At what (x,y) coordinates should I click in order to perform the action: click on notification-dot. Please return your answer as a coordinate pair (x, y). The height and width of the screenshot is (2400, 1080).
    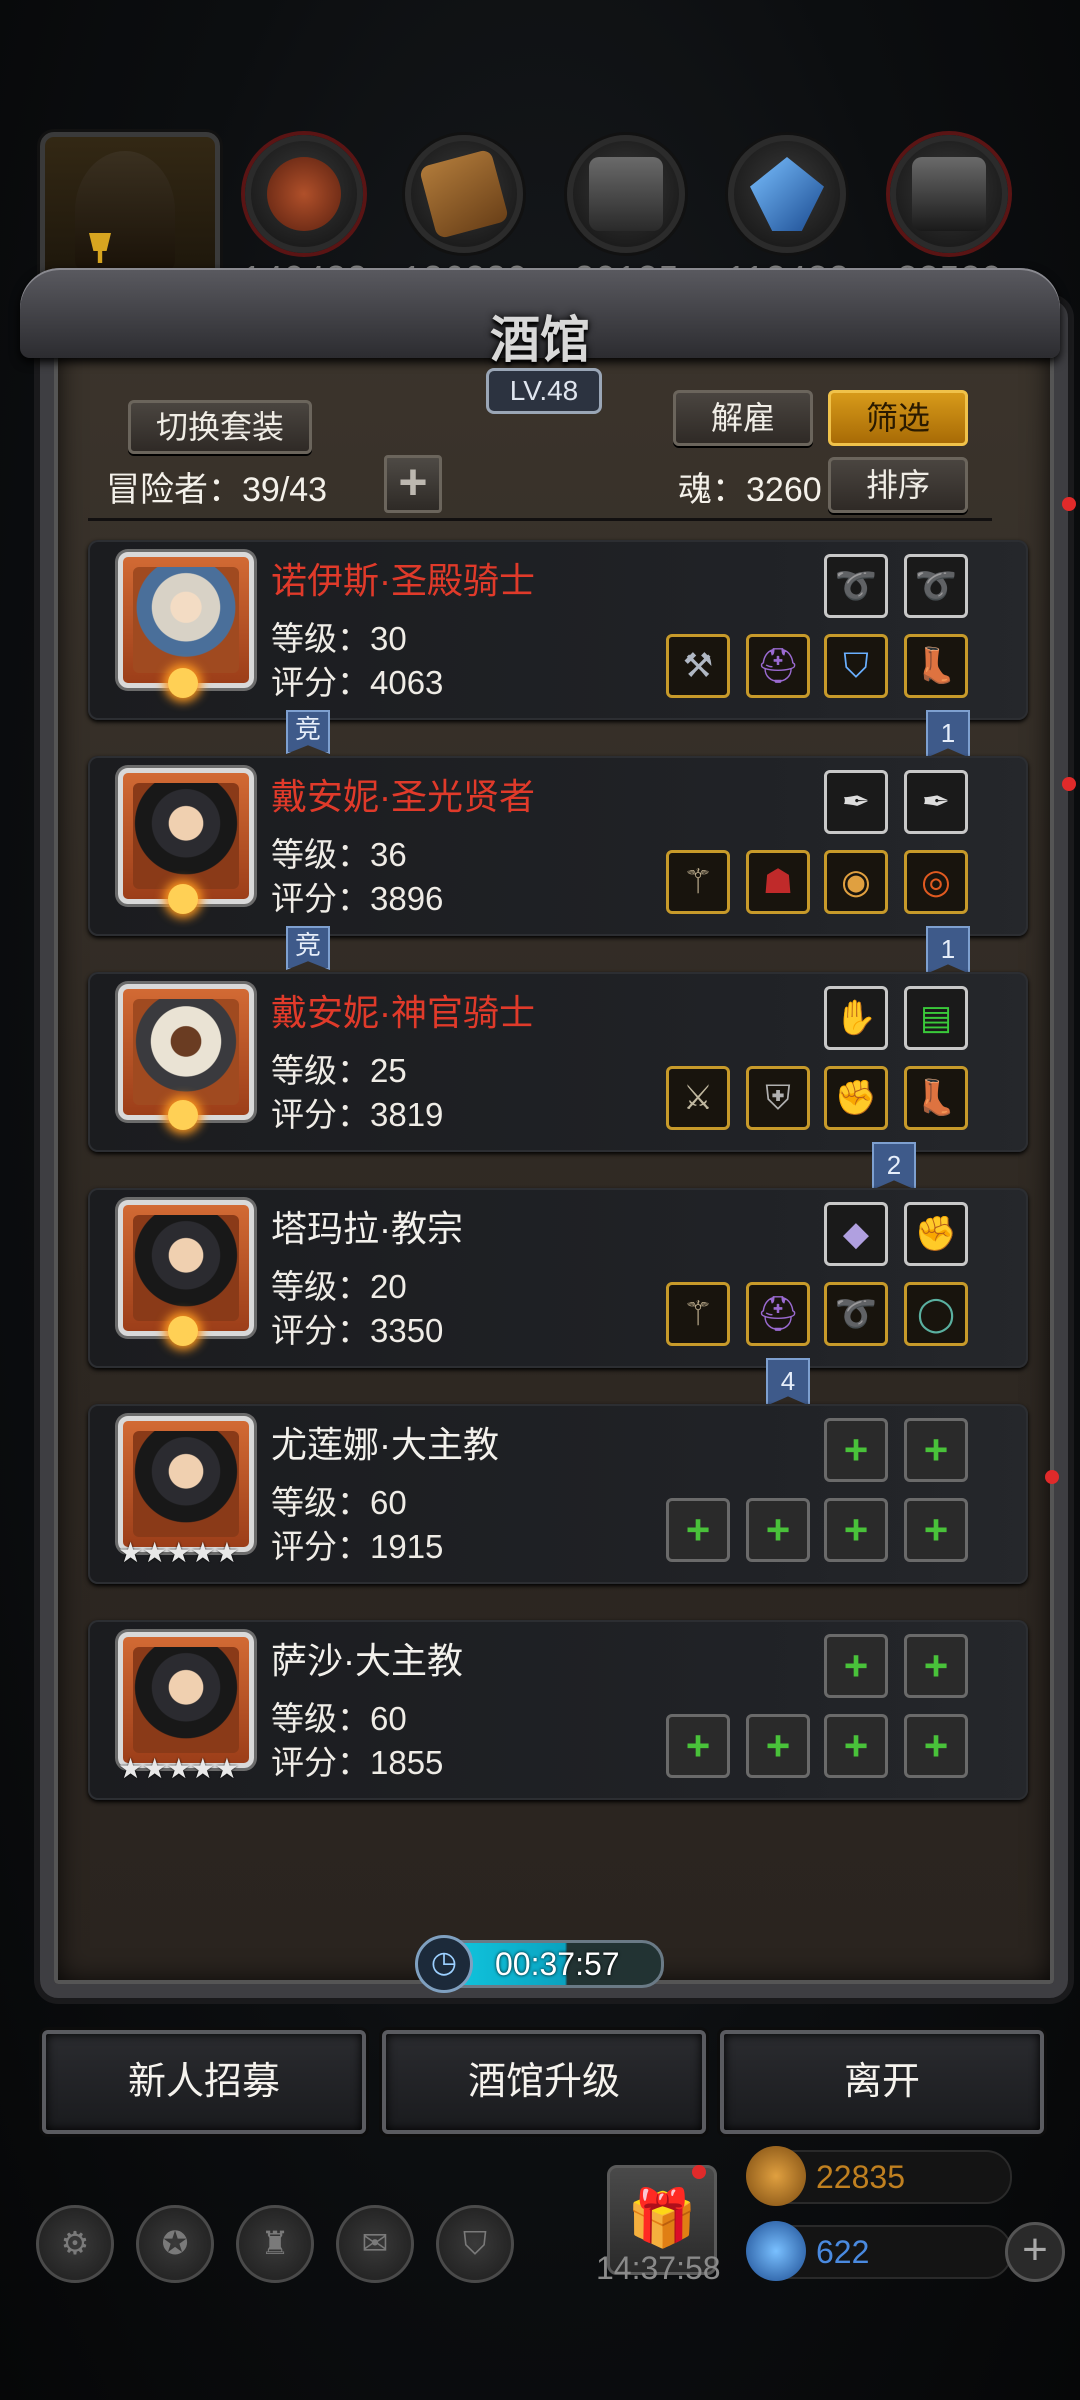
    Looking at the image, I should click on (1069, 504).